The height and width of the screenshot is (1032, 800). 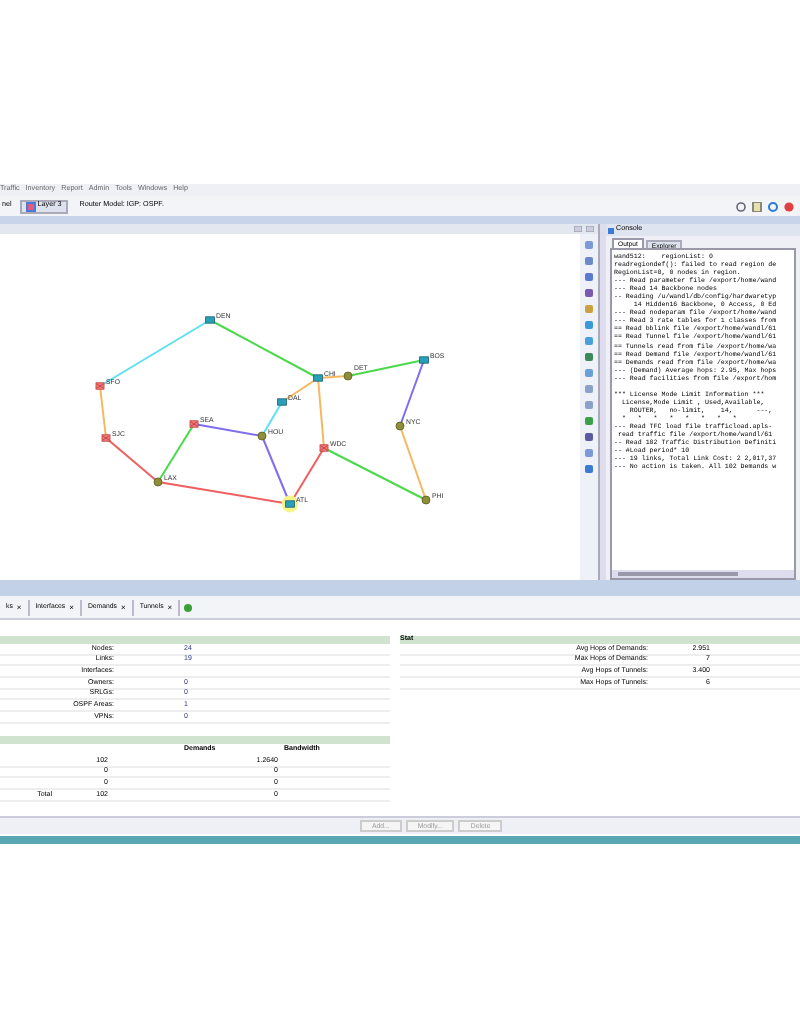 What do you see at coordinates (611, 230) in the screenshot?
I see `console-icon` at bounding box center [611, 230].